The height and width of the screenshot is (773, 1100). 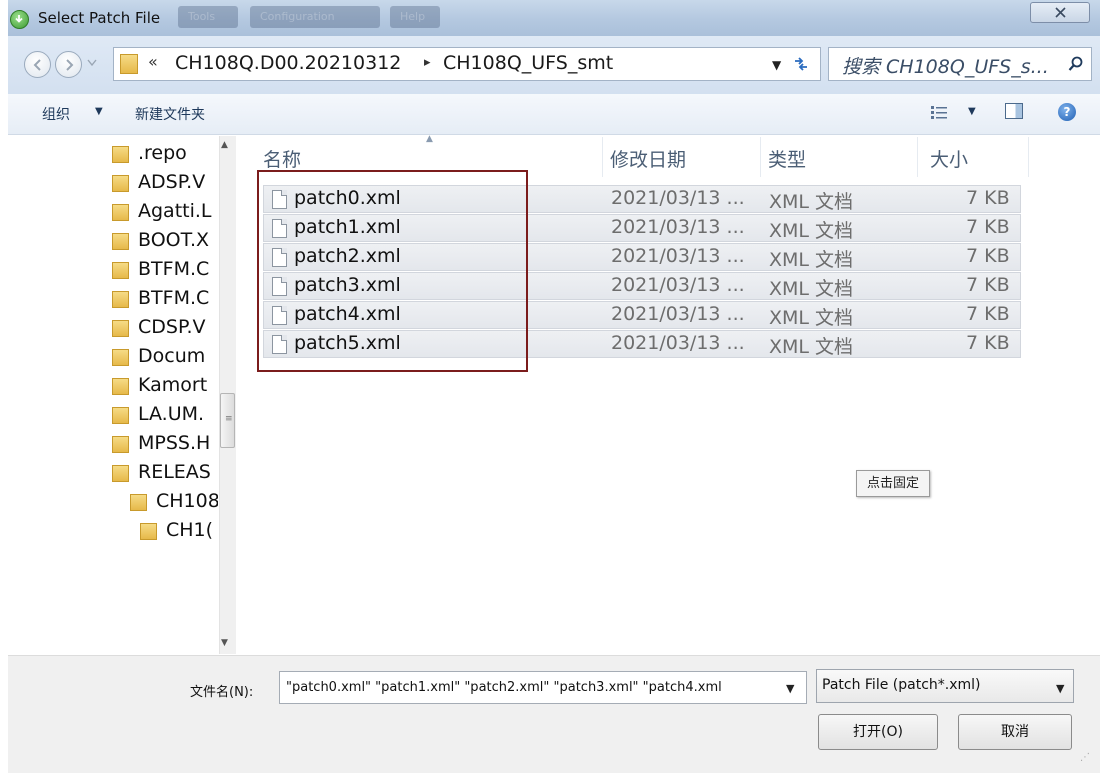 What do you see at coordinates (175, 211) in the screenshot?
I see `nav-folder-label: Agatti.L` at bounding box center [175, 211].